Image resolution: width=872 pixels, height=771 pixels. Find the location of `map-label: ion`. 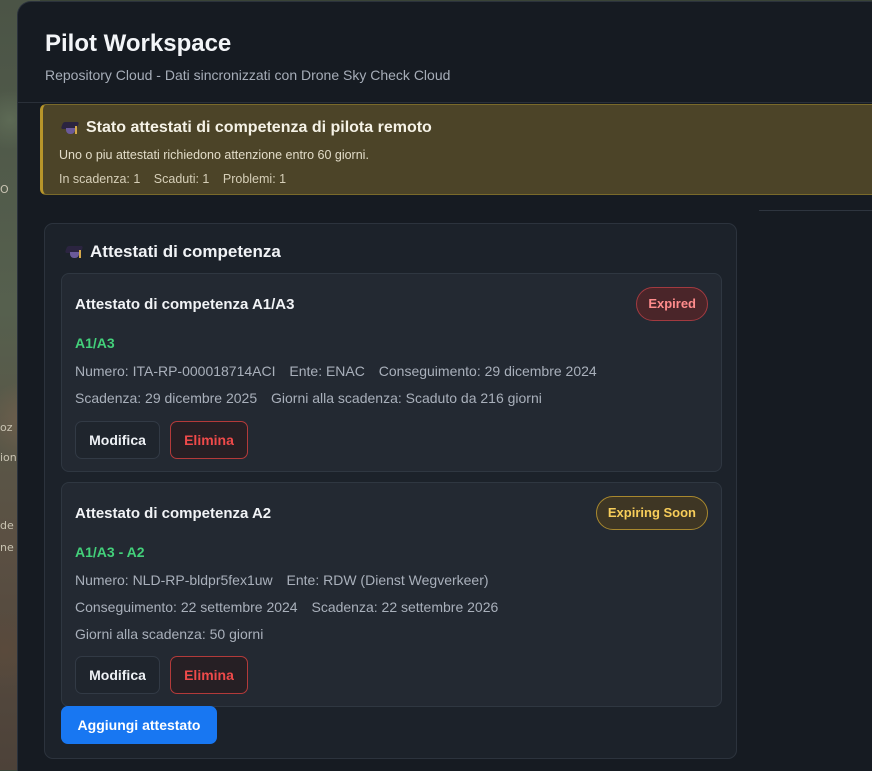

map-label: ion is located at coordinates (8, 457).